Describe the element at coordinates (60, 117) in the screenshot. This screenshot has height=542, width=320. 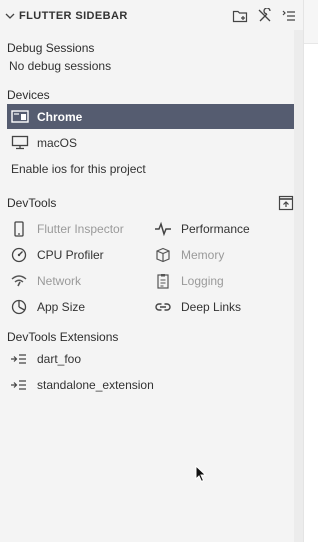
I see `device-label: Chrome` at that location.